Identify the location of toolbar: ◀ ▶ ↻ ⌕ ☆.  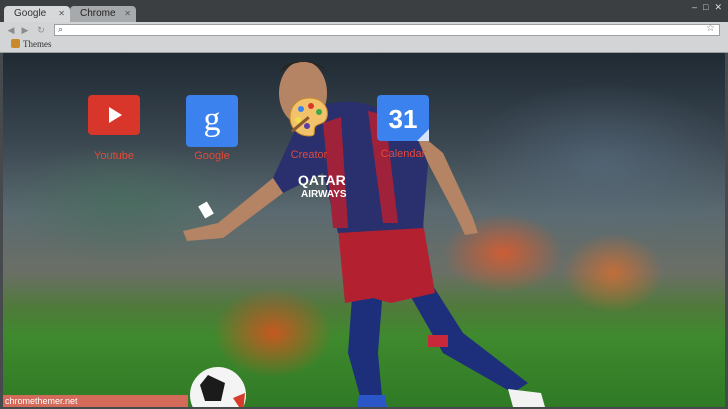
(364, 30).